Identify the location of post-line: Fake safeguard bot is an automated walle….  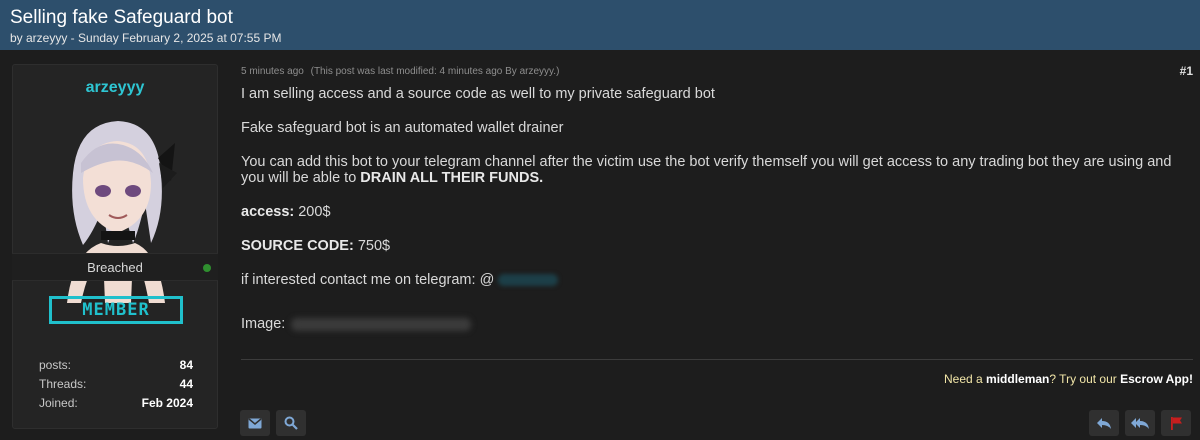
(402, 128).